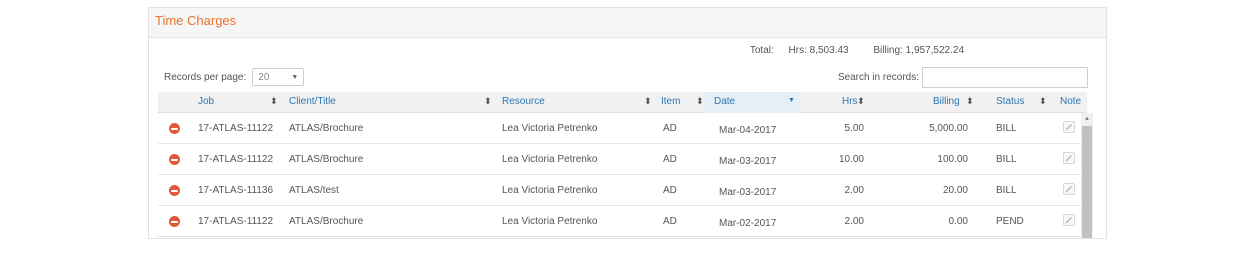  What do you see at coordinates (724, 101) in the screenshot?
I see `column-header-date: Date` at bounding box center [724, 101].